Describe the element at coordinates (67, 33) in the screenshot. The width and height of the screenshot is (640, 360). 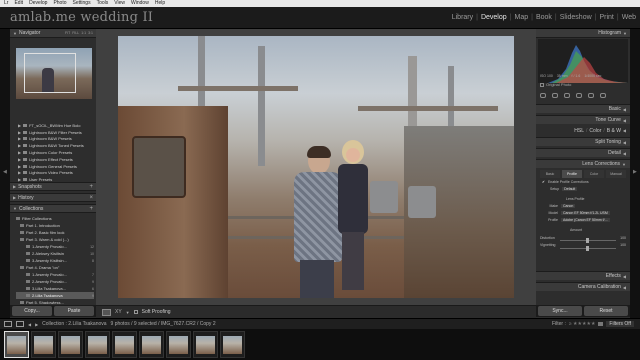
I see `zoom-fit: FIT` at that location.